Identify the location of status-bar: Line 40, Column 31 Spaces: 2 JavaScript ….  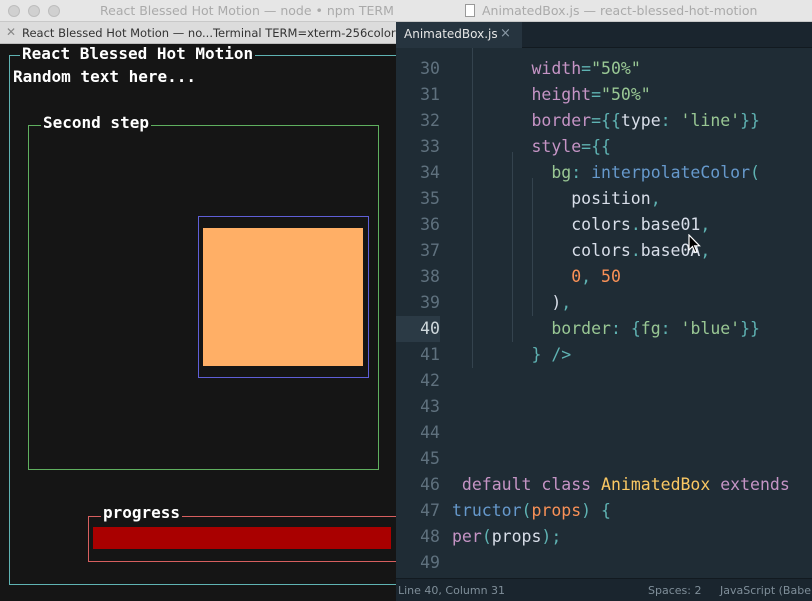
(604, 589).